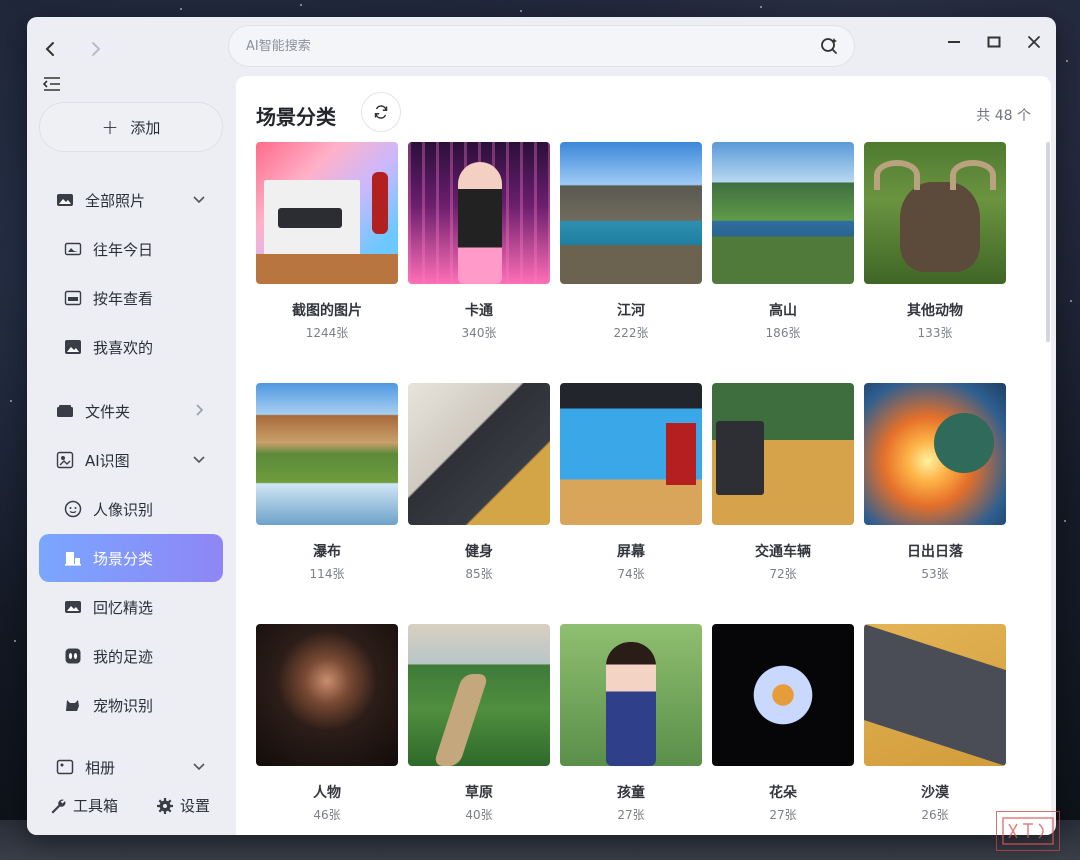  What do you see at coordinates (65, 411) in the screenshot?
I see `folder-icon` at bounding box center [65, 411].